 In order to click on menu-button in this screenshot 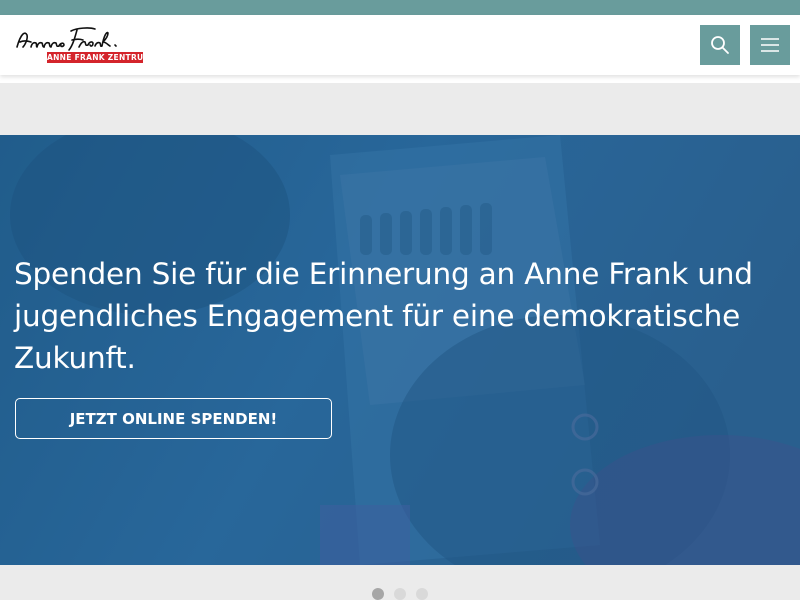, I will do `click(770, 45)`.